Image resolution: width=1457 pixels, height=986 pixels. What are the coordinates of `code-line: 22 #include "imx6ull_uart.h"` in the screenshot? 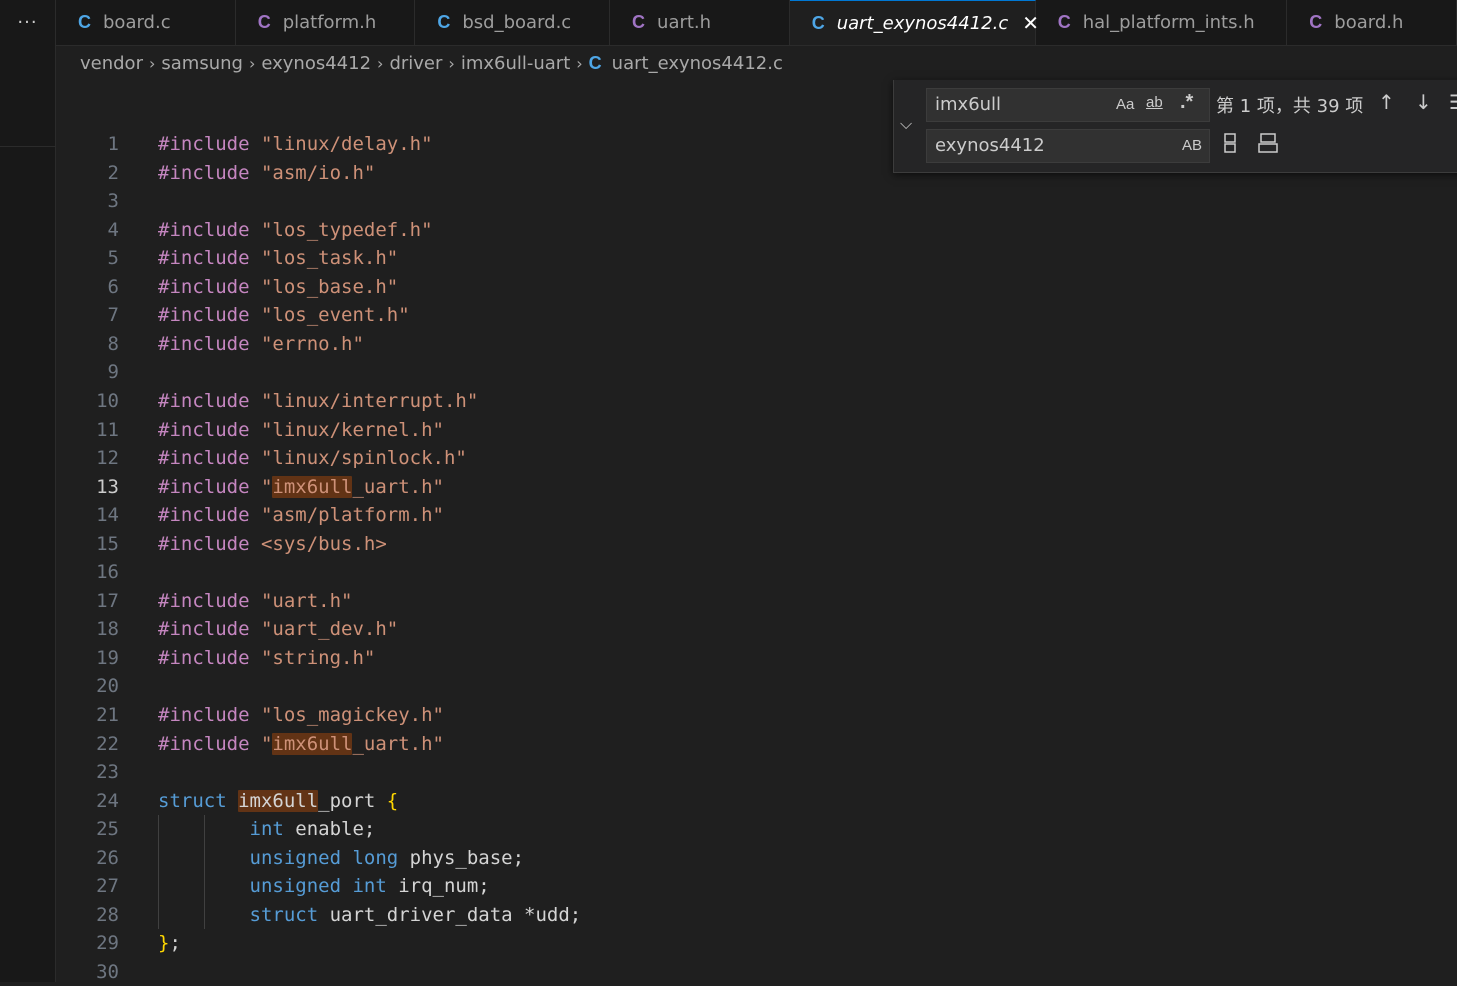 It's located at (756, 744).